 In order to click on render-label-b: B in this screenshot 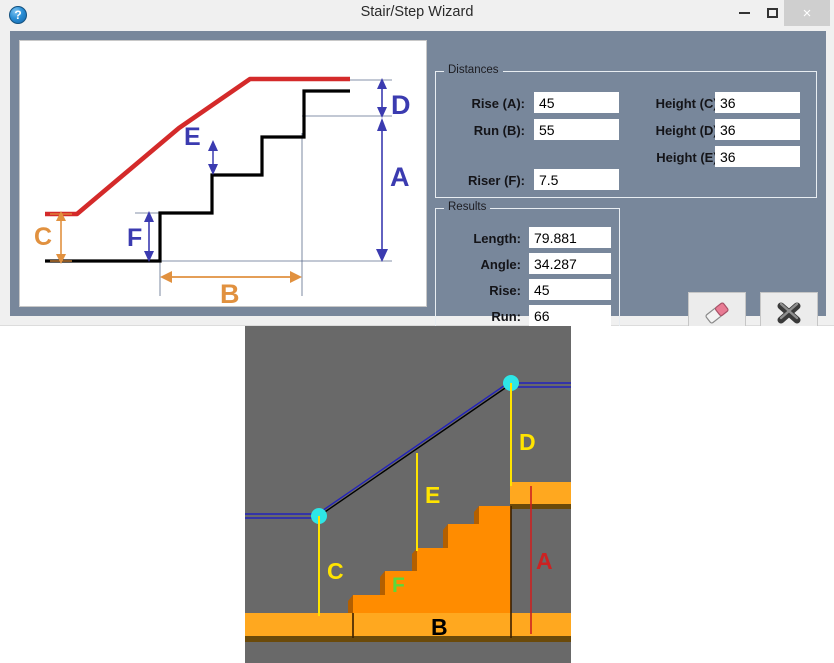, I will do `click(439, 627)`.